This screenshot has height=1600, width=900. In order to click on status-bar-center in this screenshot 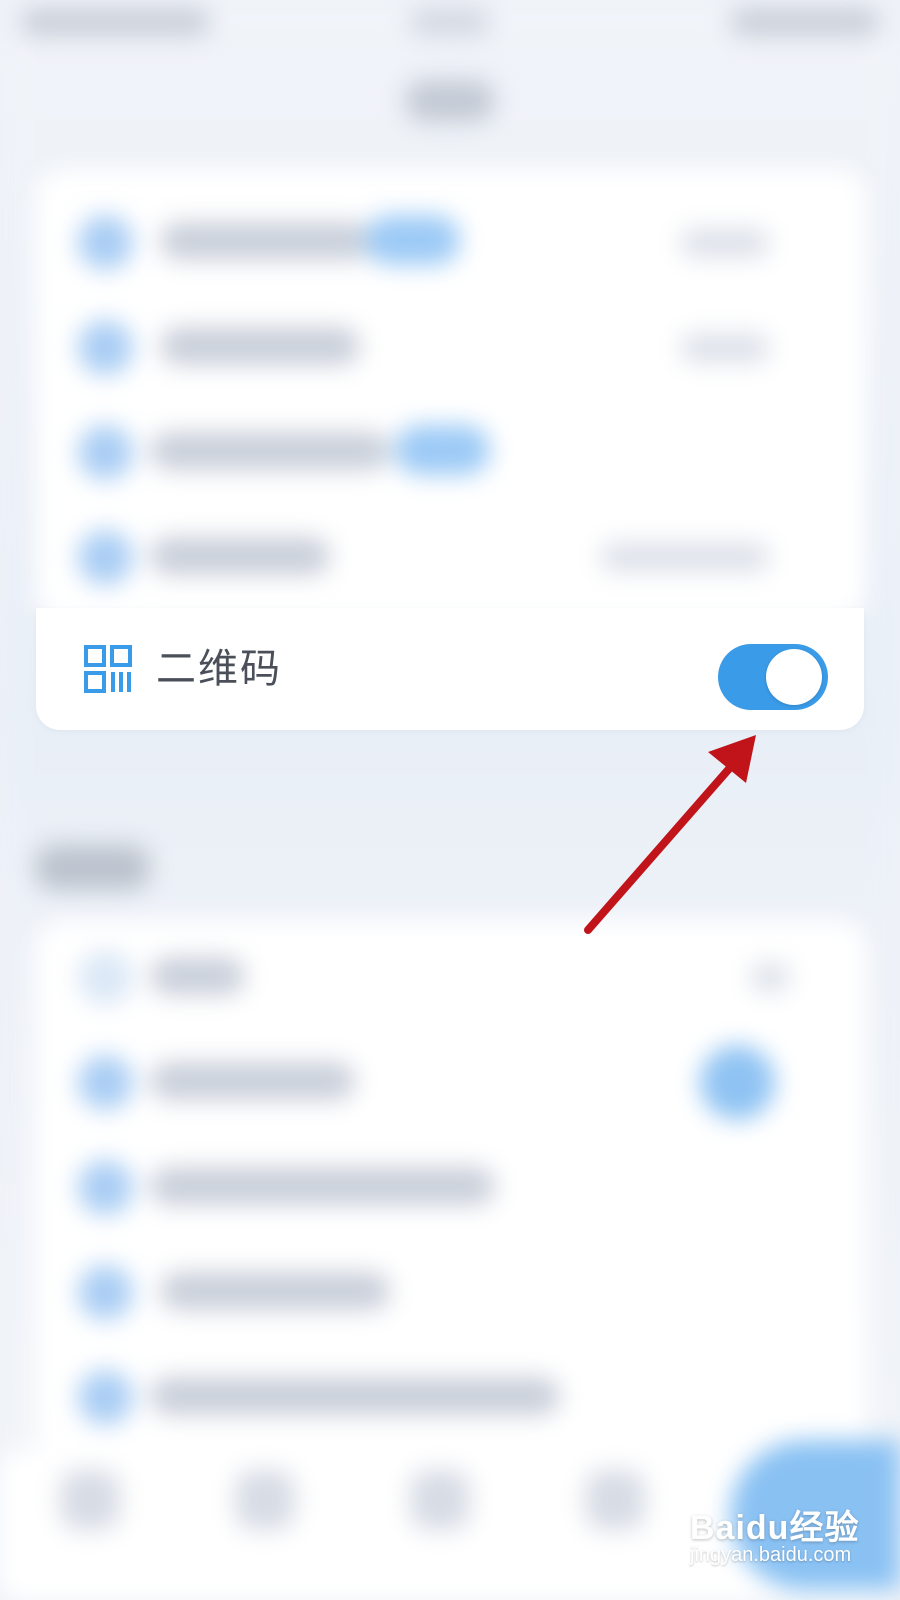, I will do `click(450, 22)`.